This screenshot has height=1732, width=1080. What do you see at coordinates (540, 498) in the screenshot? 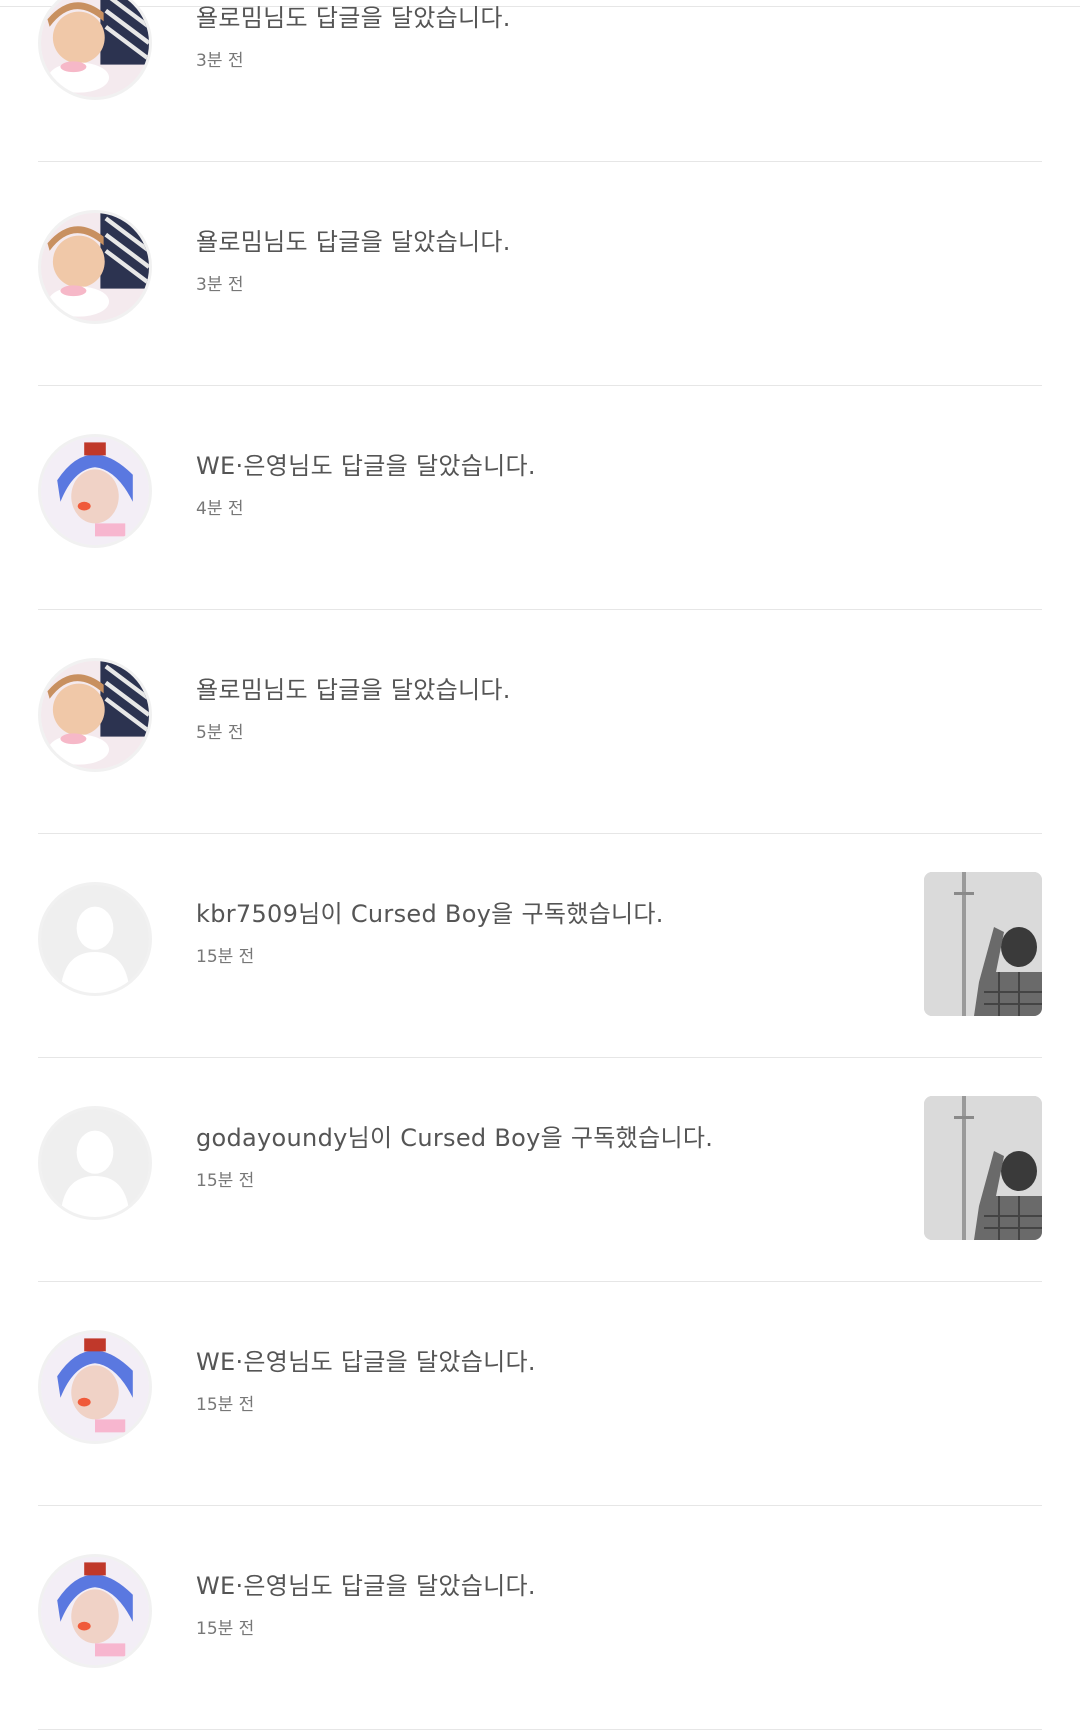
I see `notification-item: WE·은영님도 답글을 달았습니다. 4분 전` at bounding box center [540, 498].